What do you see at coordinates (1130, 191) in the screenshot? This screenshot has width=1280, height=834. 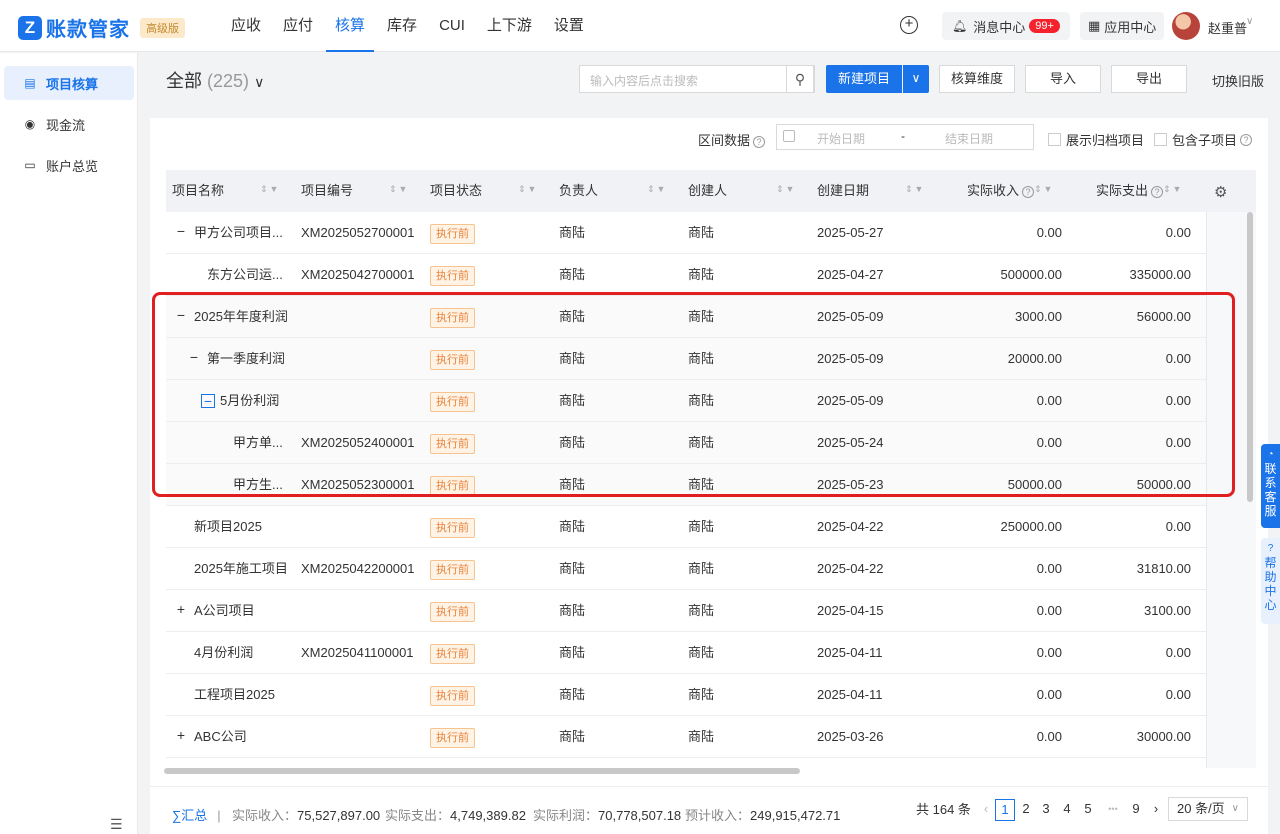 I see `column-header-expense: 实际支出?` at bounding box center [1130, 191].